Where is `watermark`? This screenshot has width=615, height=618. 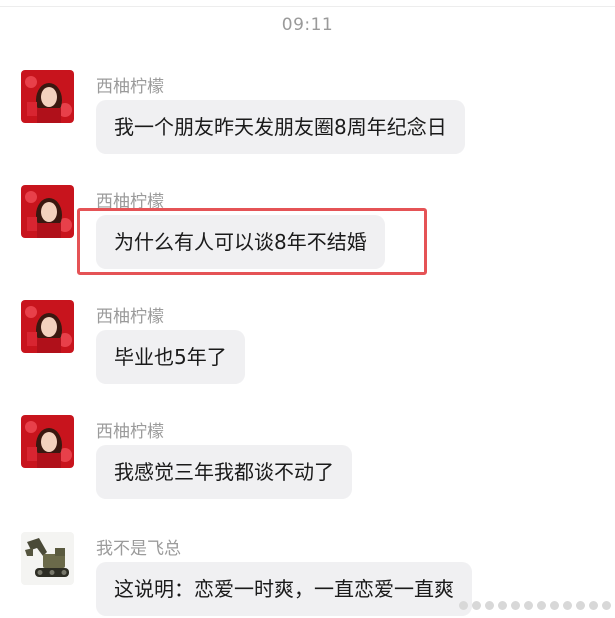
watermark is located at coordinates (535, 605).